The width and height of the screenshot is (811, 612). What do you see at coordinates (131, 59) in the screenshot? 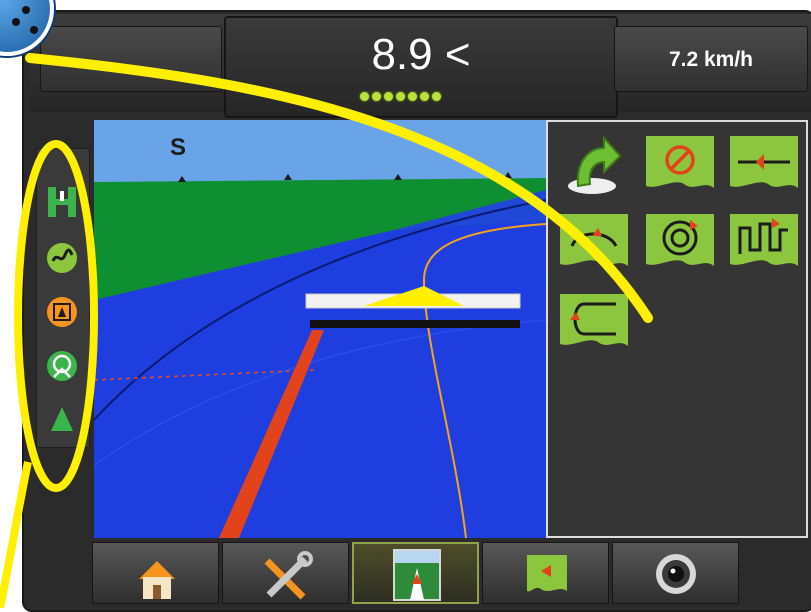
I see `status-left-box` at bounding box center [131, 59].